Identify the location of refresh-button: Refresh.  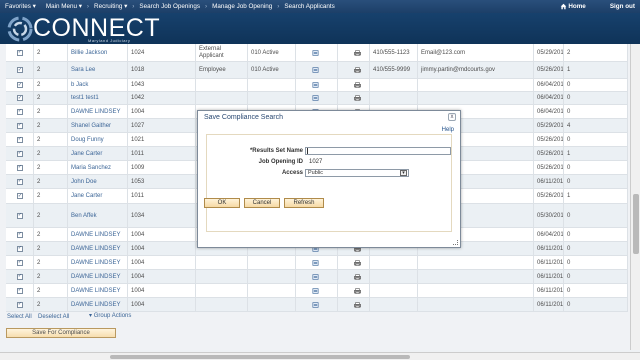
(304, 203).